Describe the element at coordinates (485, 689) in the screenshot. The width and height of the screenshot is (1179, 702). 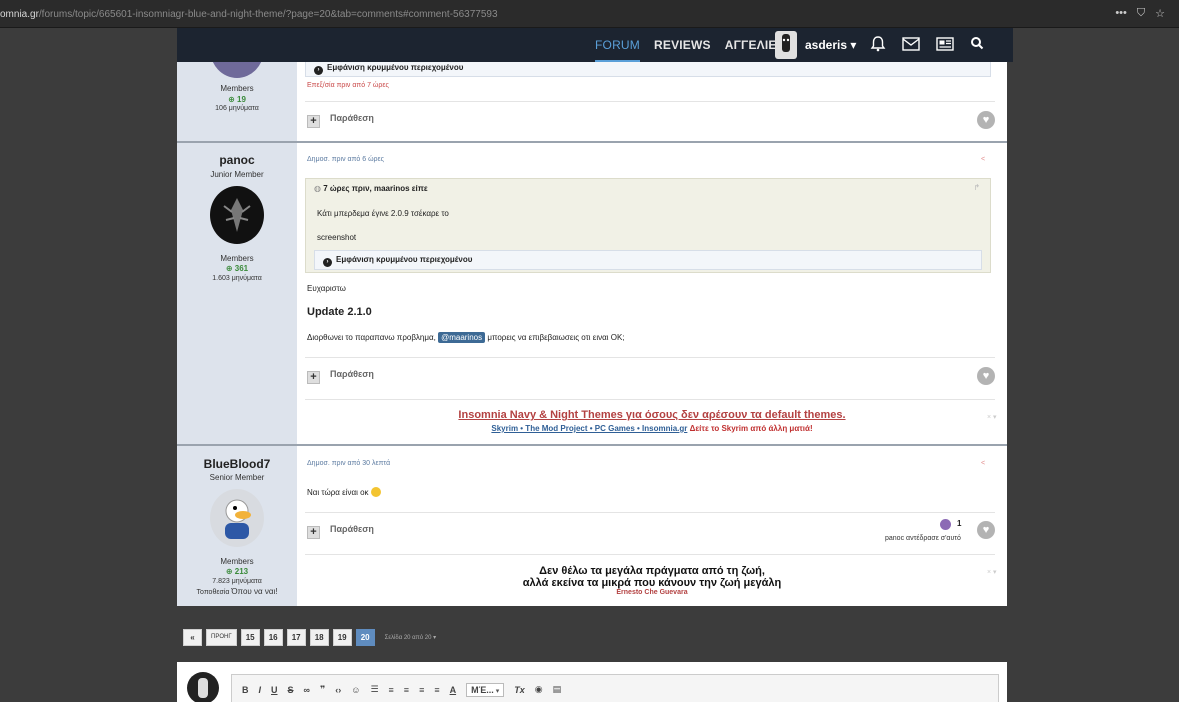
I see `format-select: ΜΈ... ▾` at that location.